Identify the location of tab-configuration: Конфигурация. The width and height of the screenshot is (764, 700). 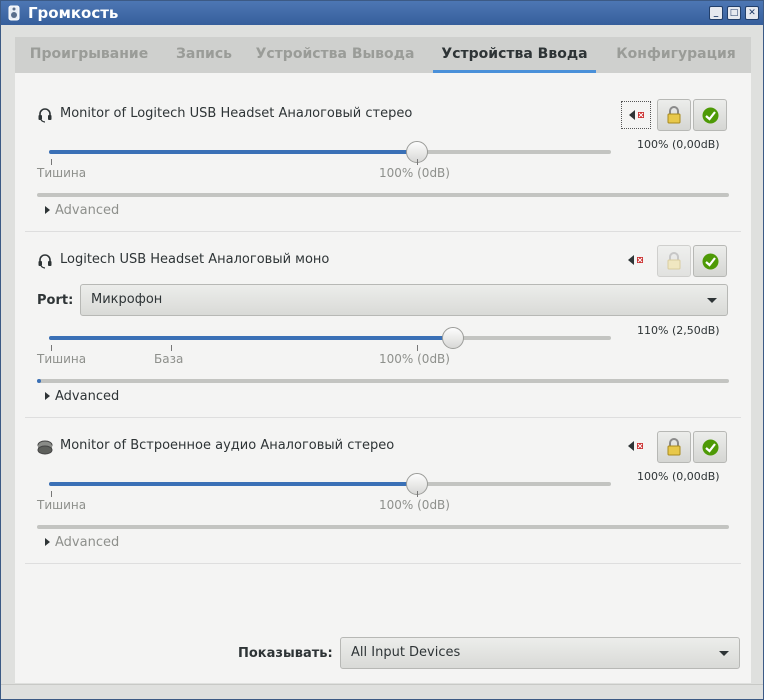
(676, 55).